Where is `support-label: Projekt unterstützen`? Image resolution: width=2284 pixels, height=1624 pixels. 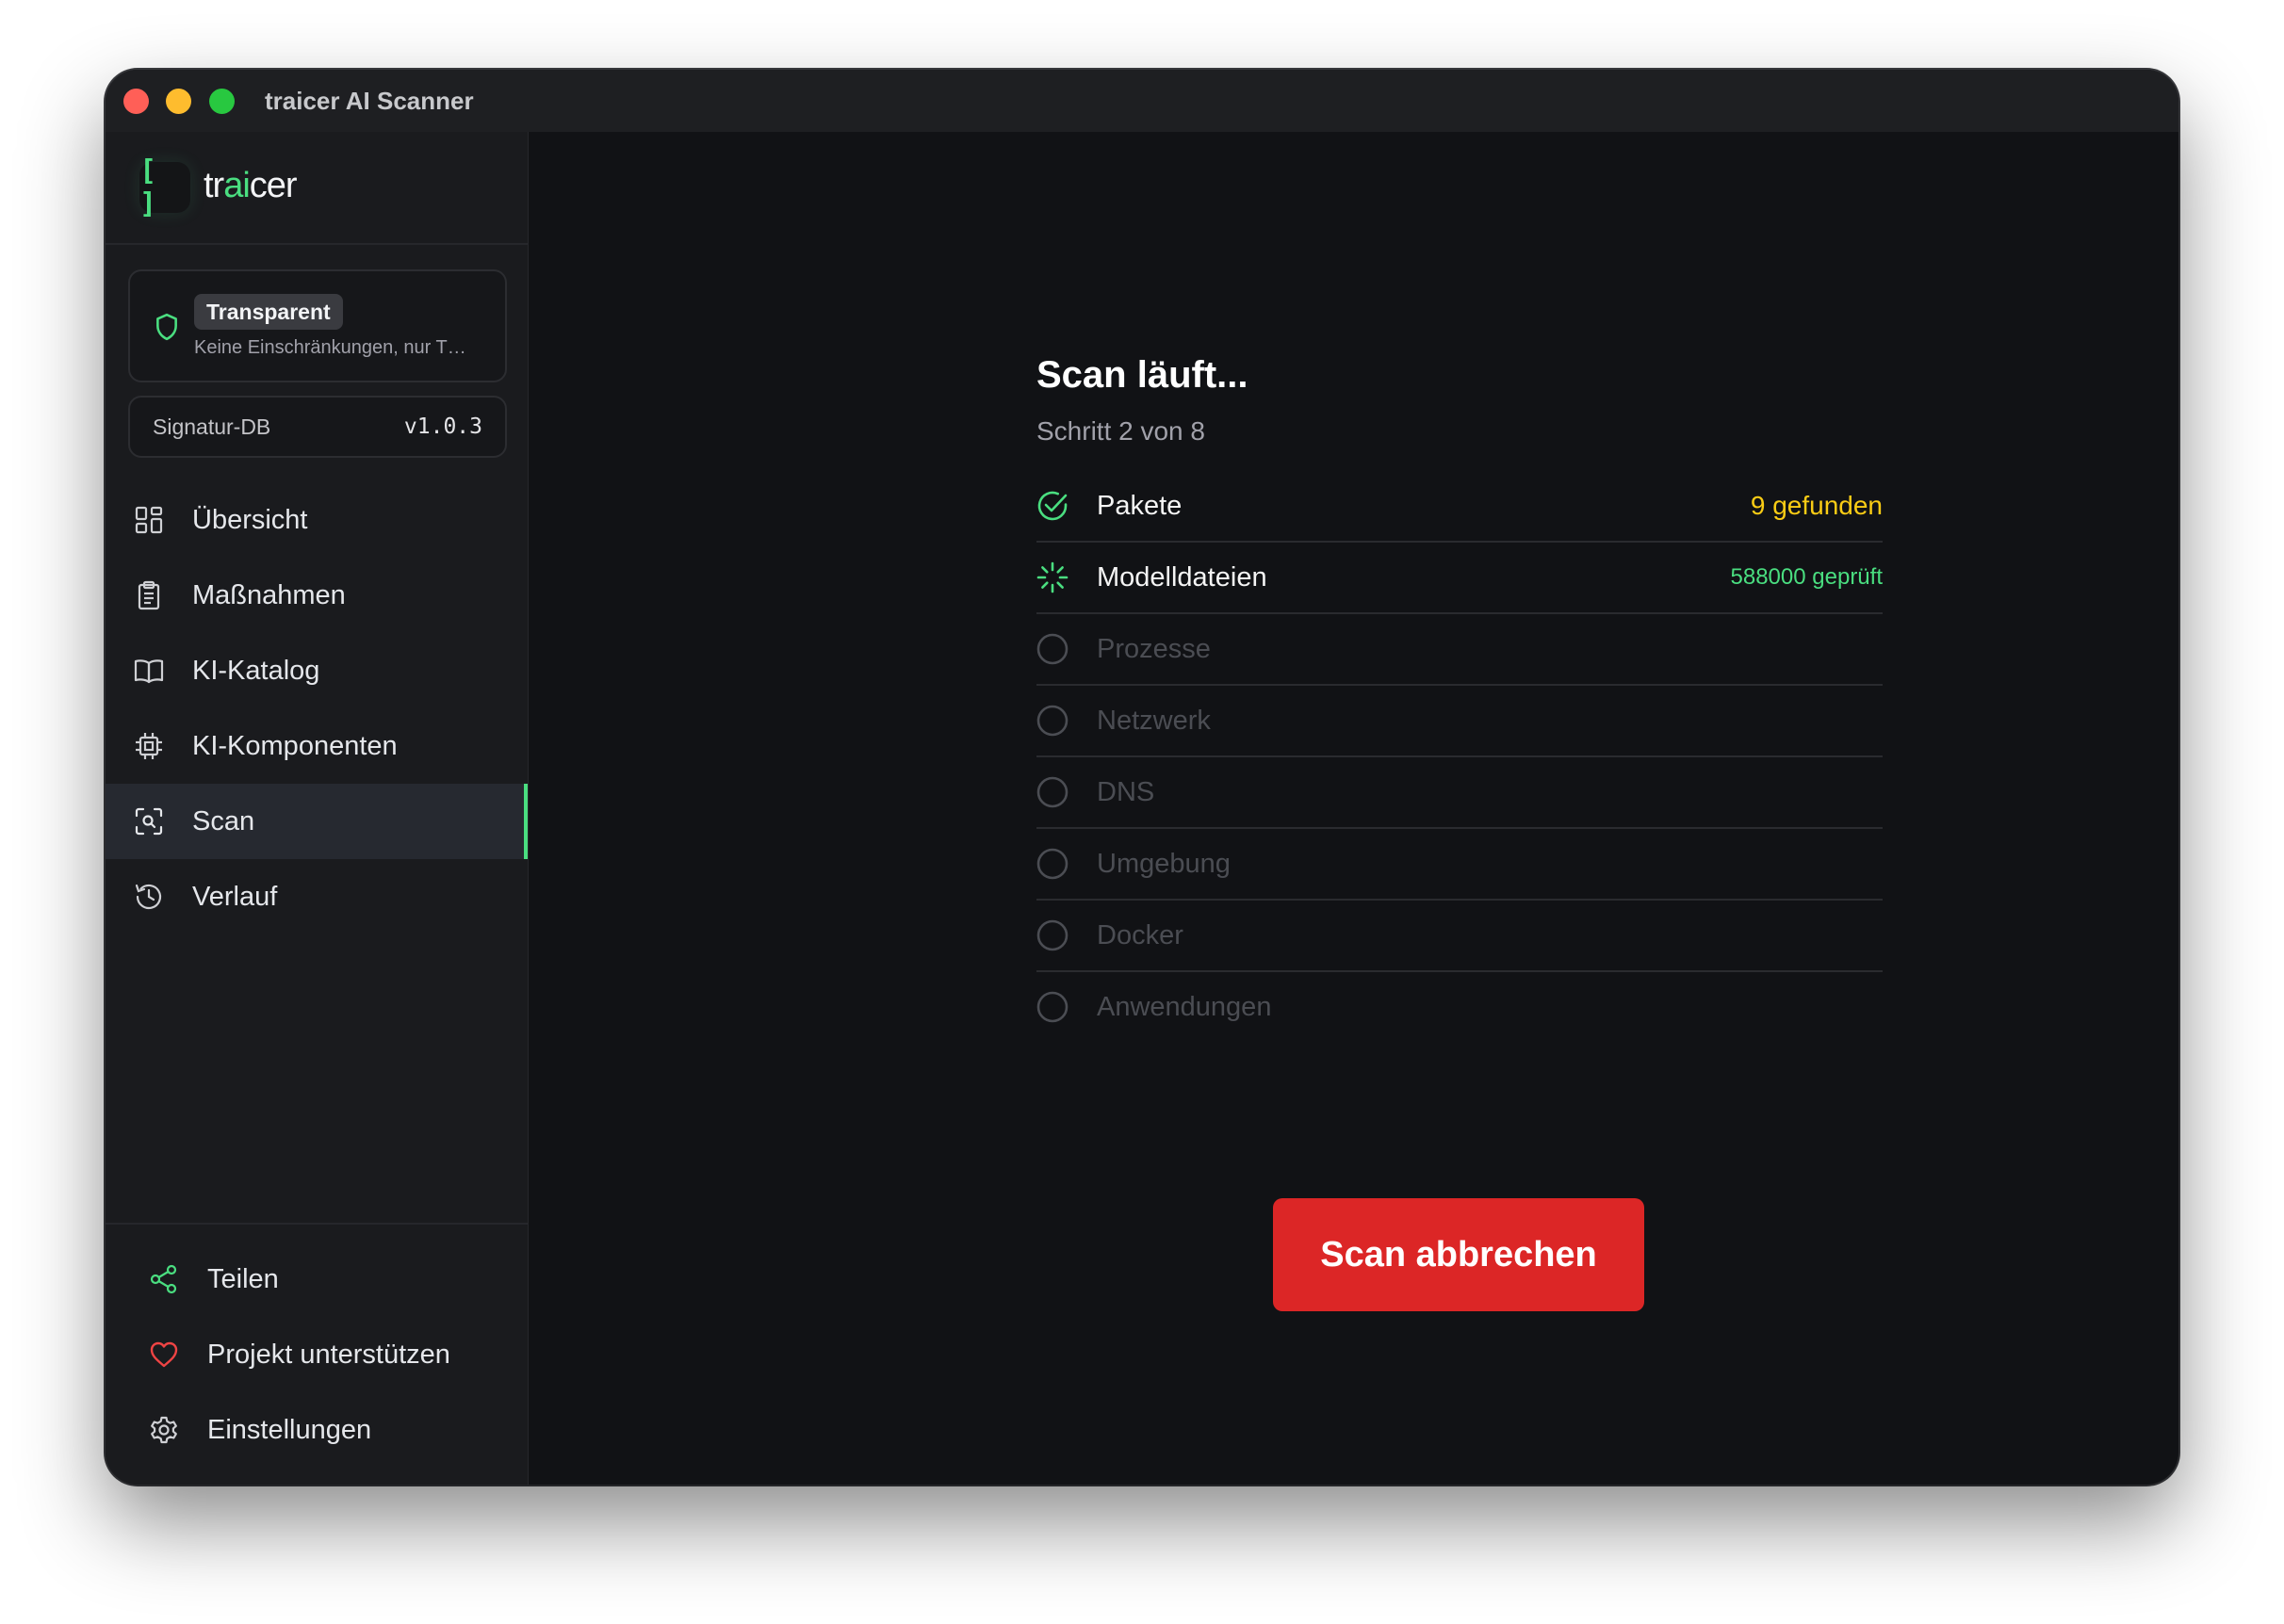
support-label: Projekt unterstützen is located at coordinates (328, 1355).